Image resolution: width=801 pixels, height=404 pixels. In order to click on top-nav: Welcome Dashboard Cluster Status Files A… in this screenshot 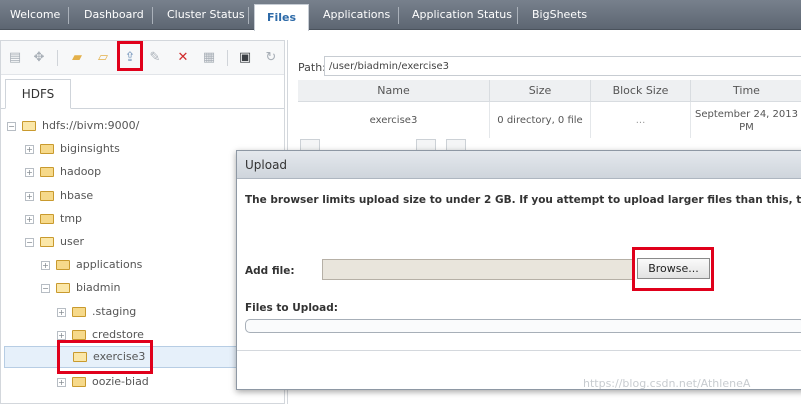, I will do `click(400, 15)`.